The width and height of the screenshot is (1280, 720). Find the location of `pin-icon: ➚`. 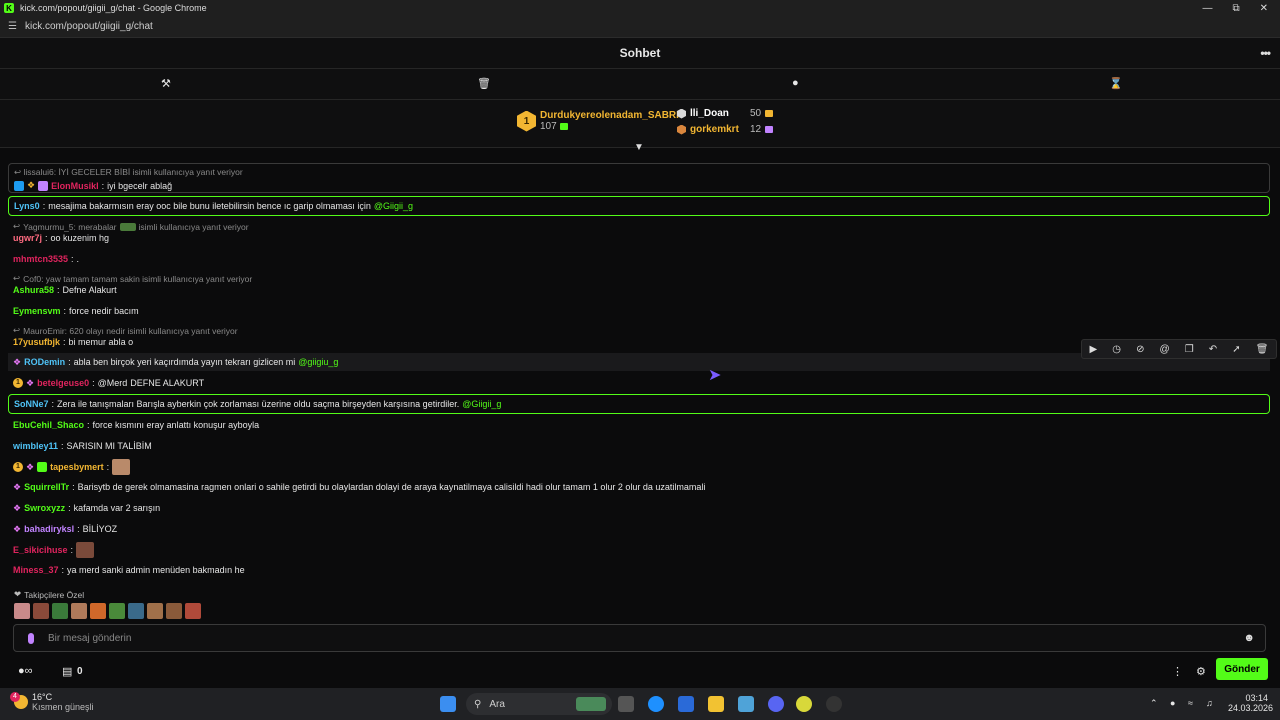

pin-icon: ➚ is located at coordinates (1236, 349).